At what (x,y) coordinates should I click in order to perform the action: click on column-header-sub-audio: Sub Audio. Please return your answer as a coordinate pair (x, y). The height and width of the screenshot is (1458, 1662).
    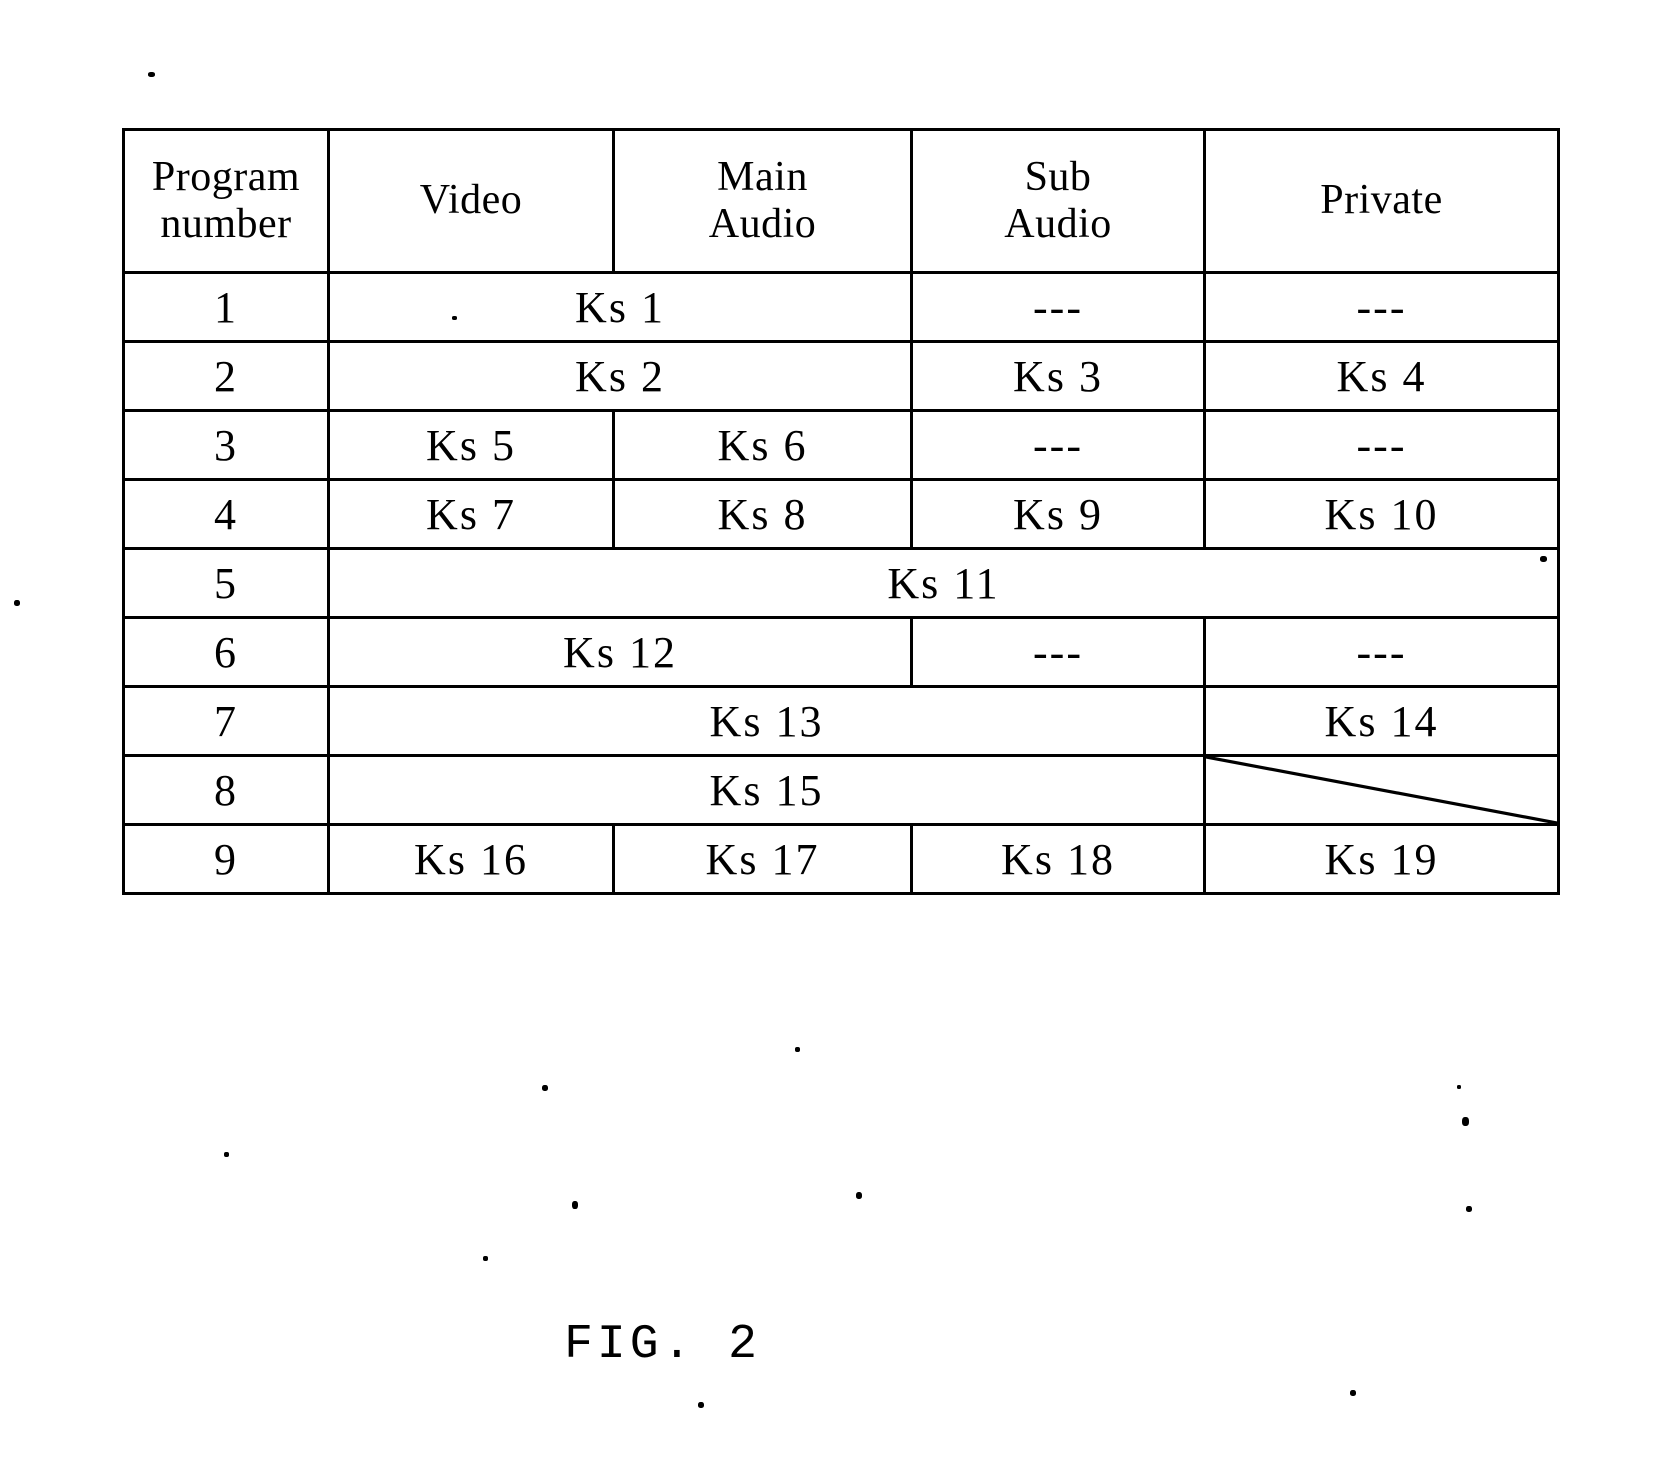
    Looking at the image, I should click on (1058, 201).